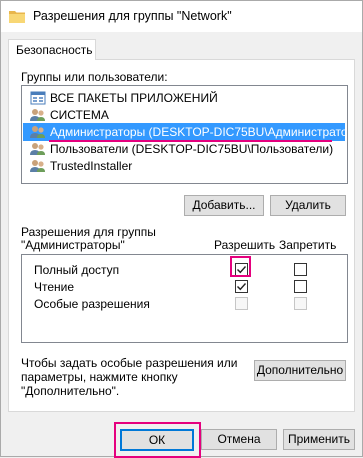 The image size is (363, 458). What do you see at coordinates (92, 304) in the screenshot?
I see `permission-name: Особые разрешения` at bounding box center [92, 304].